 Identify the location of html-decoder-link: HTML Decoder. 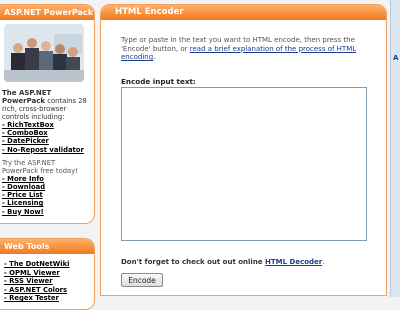
(293, 262).